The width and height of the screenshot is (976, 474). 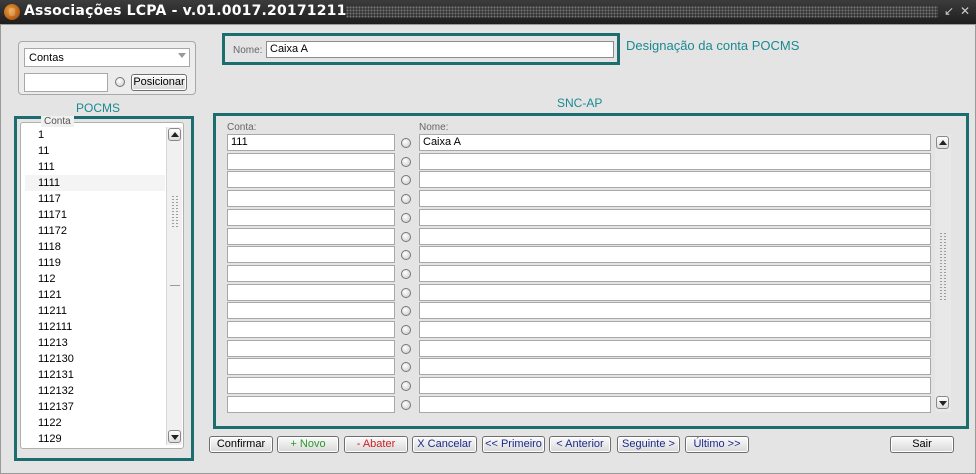 I want to click on arrow-up-icon, so click(x=943, y=142).